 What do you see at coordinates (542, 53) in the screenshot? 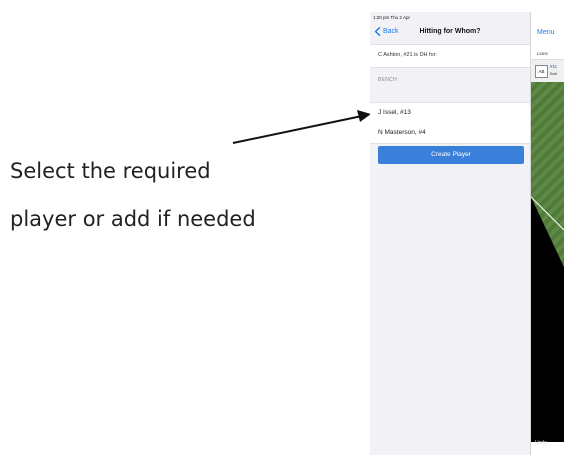
I see `team-label: Lions` at bounding box center [542, 53].